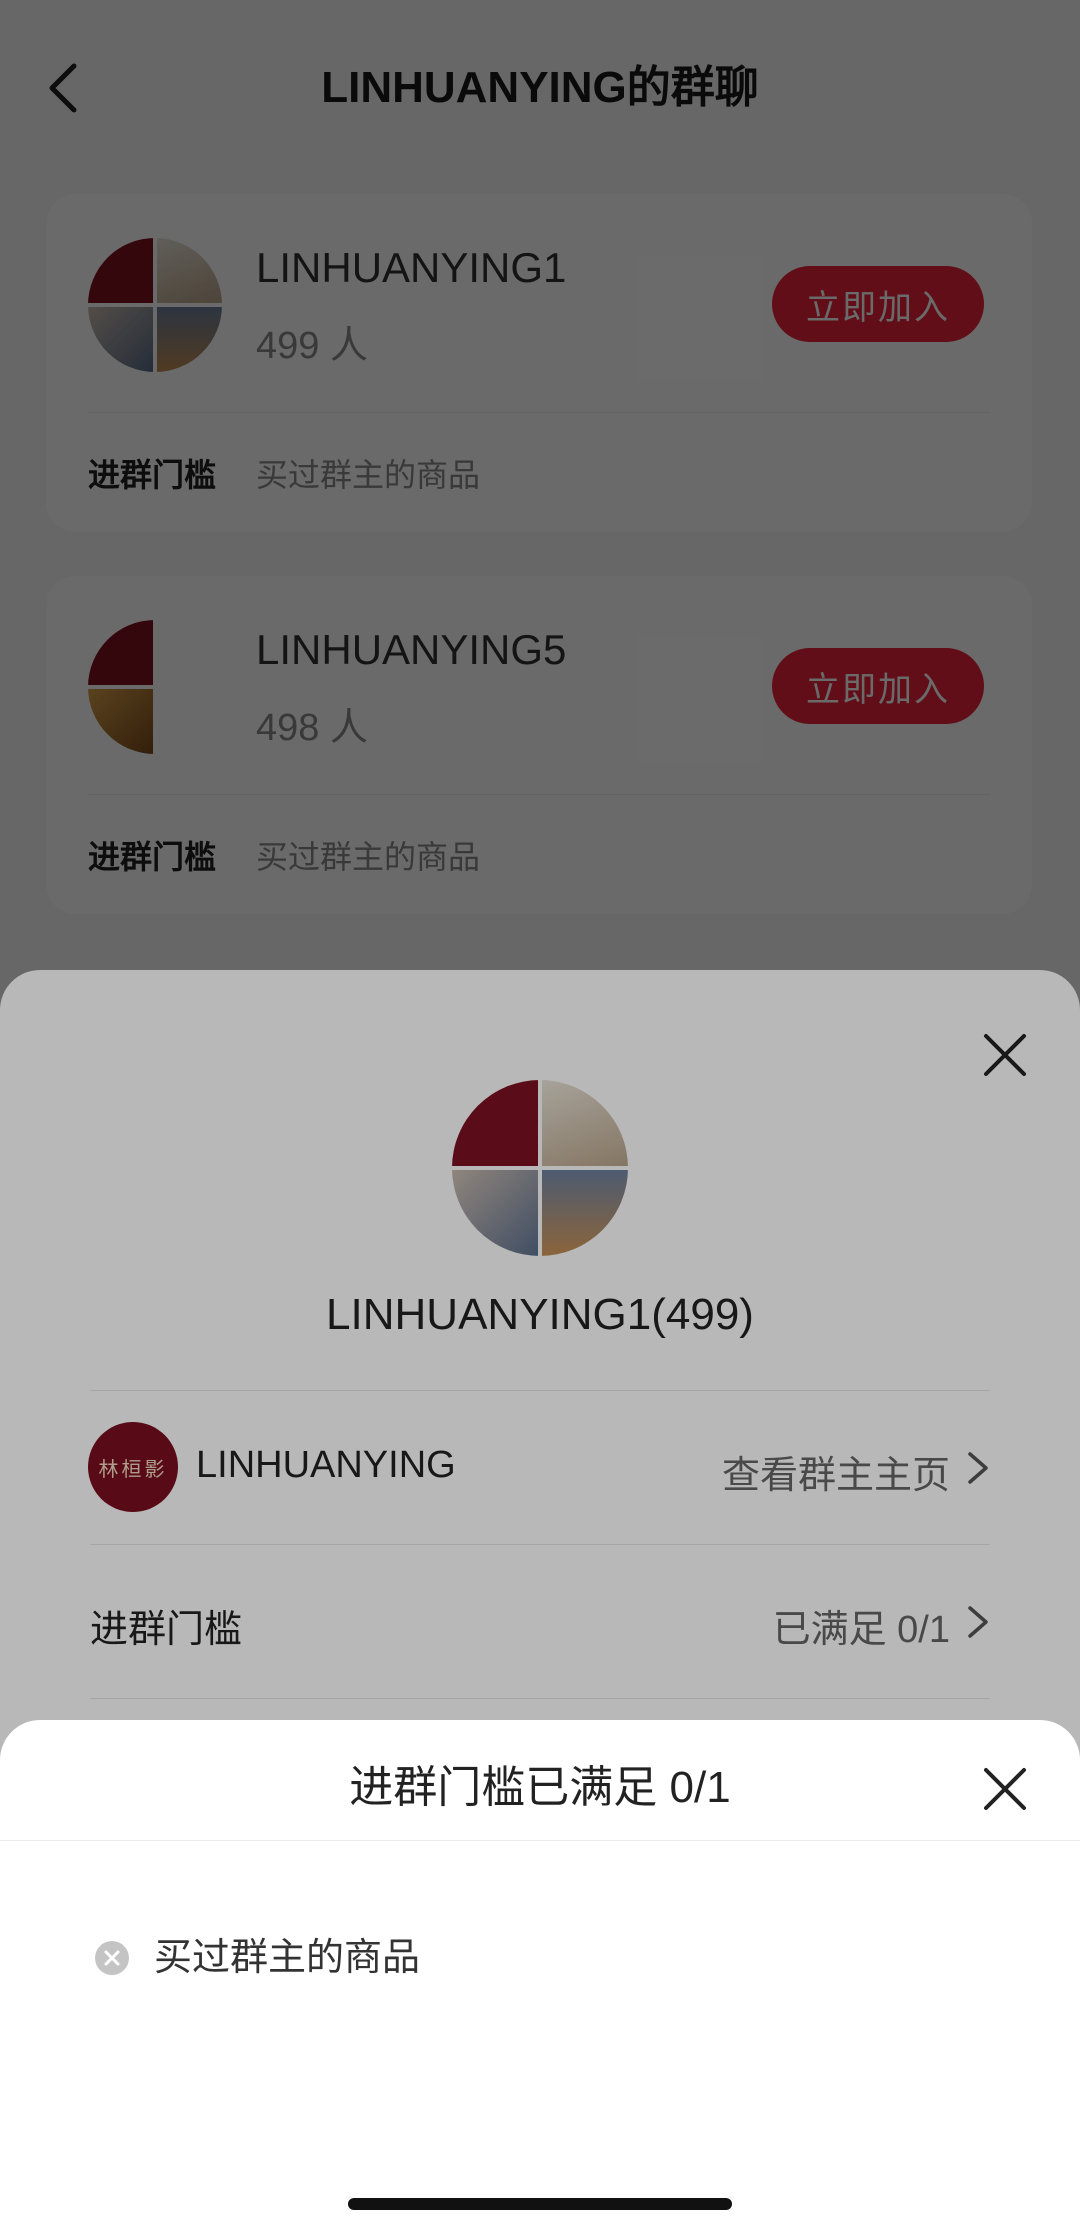 Image resolution: width=1080 pixels, height=2234 pixels. Describe the element at coordinates (540, 1840) in the screenshot. I see `divider` at that location.